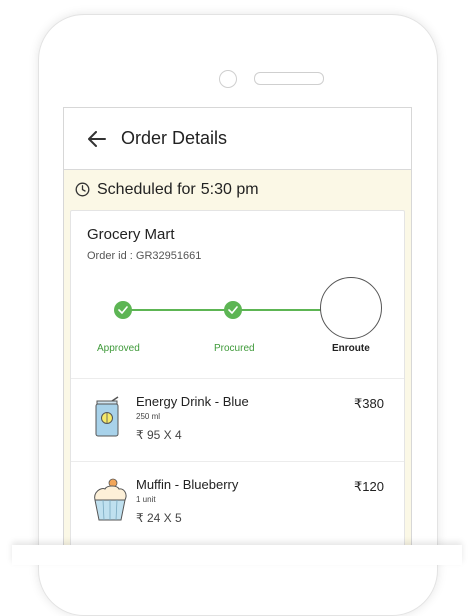 This screenshot has height=616, width=474. Describe the element at coordinates (229, 189) in the screenshot. I see `schedule-time: 5:30 pm` at that location.